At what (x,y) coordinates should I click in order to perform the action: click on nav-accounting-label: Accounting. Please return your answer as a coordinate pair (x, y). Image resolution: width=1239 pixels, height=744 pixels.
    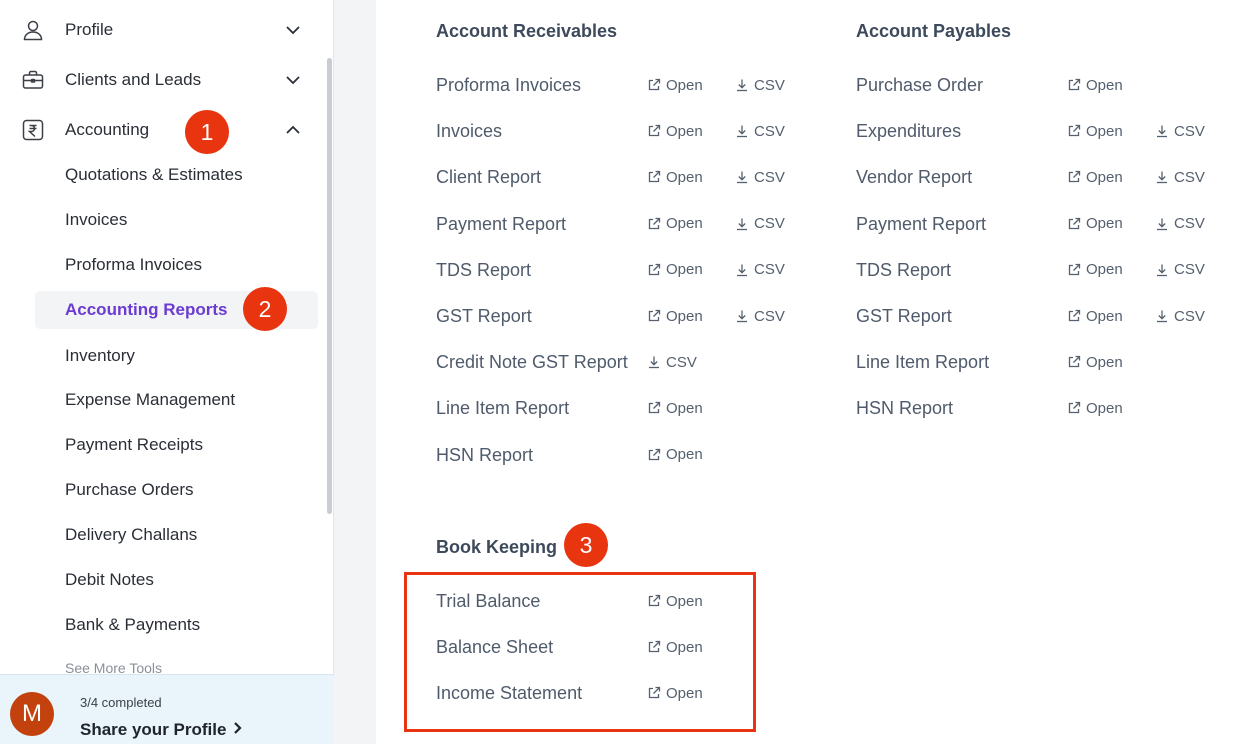
    Looking at the image, I should click on (107, 129).